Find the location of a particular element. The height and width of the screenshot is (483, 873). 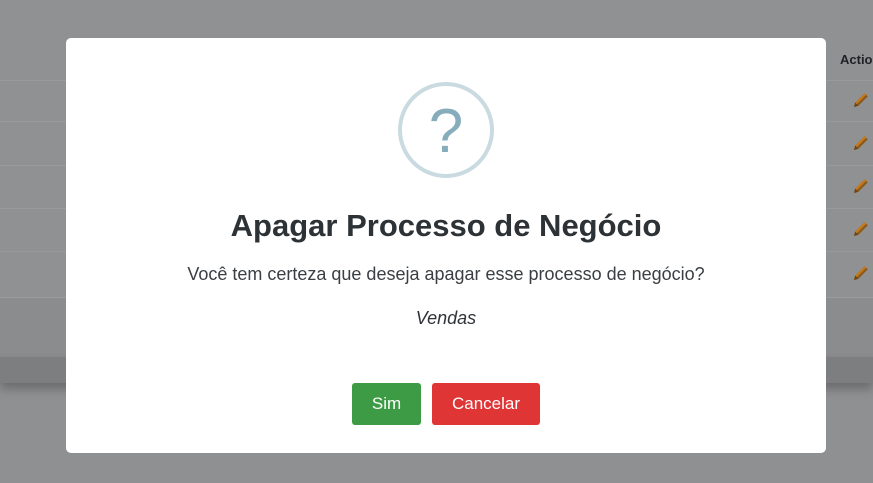

dialog-title: Apagar Processo de Negócio is located at coordinates (446, 225).